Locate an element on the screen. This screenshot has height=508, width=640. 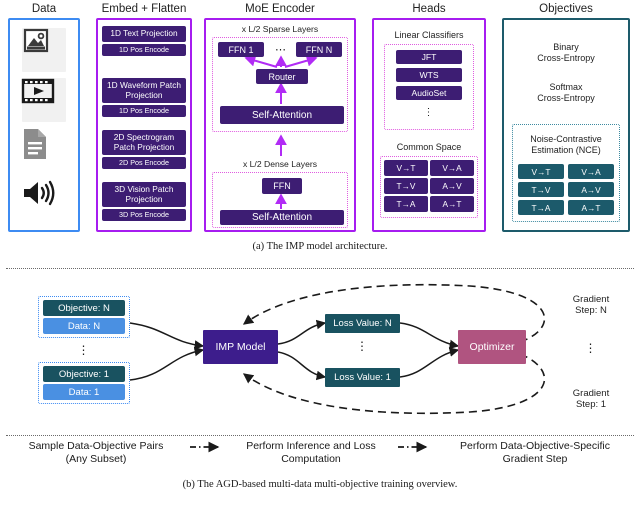
embed-block-label: 1D Waveform Patch Projection is located at coordinates (144, 91).